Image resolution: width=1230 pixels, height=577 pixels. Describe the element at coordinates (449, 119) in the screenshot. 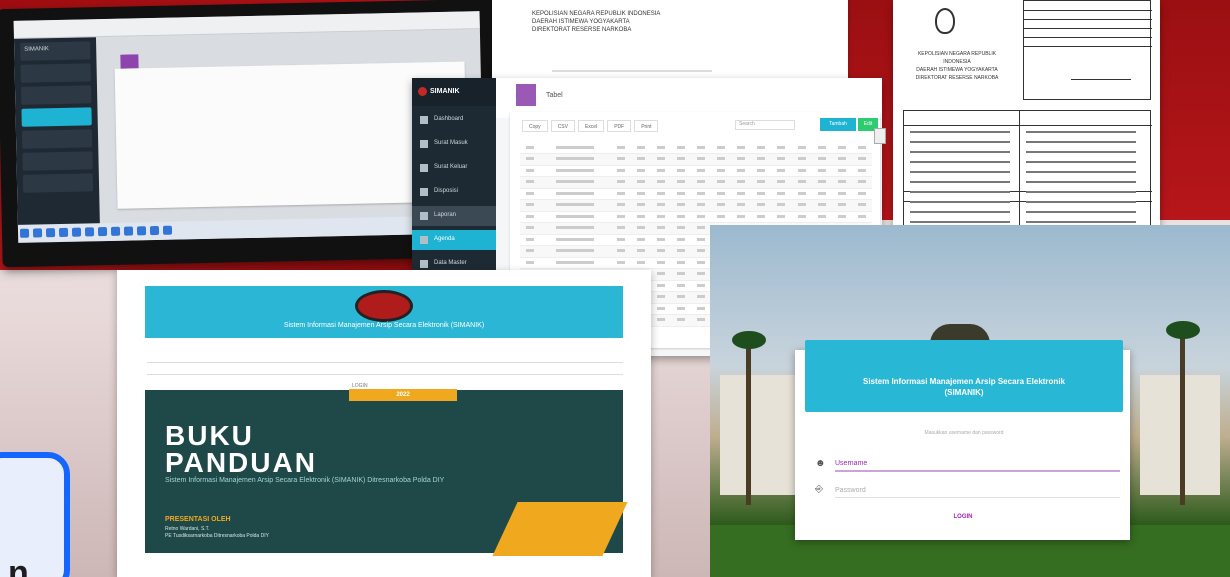

I see `sidebar-item-label: Dashboard` at that location.